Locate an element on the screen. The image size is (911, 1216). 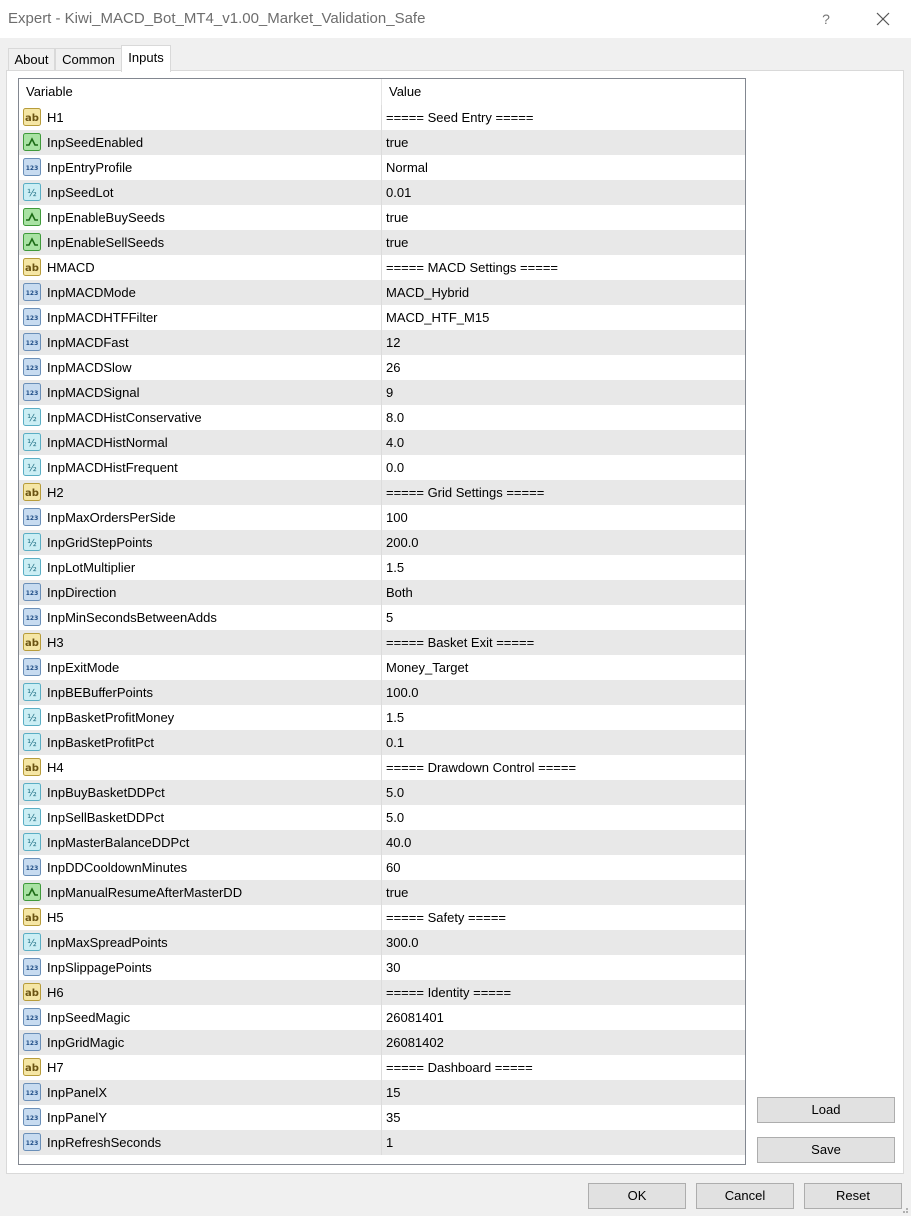
help-button: ? is located at coordinates (826, 19).